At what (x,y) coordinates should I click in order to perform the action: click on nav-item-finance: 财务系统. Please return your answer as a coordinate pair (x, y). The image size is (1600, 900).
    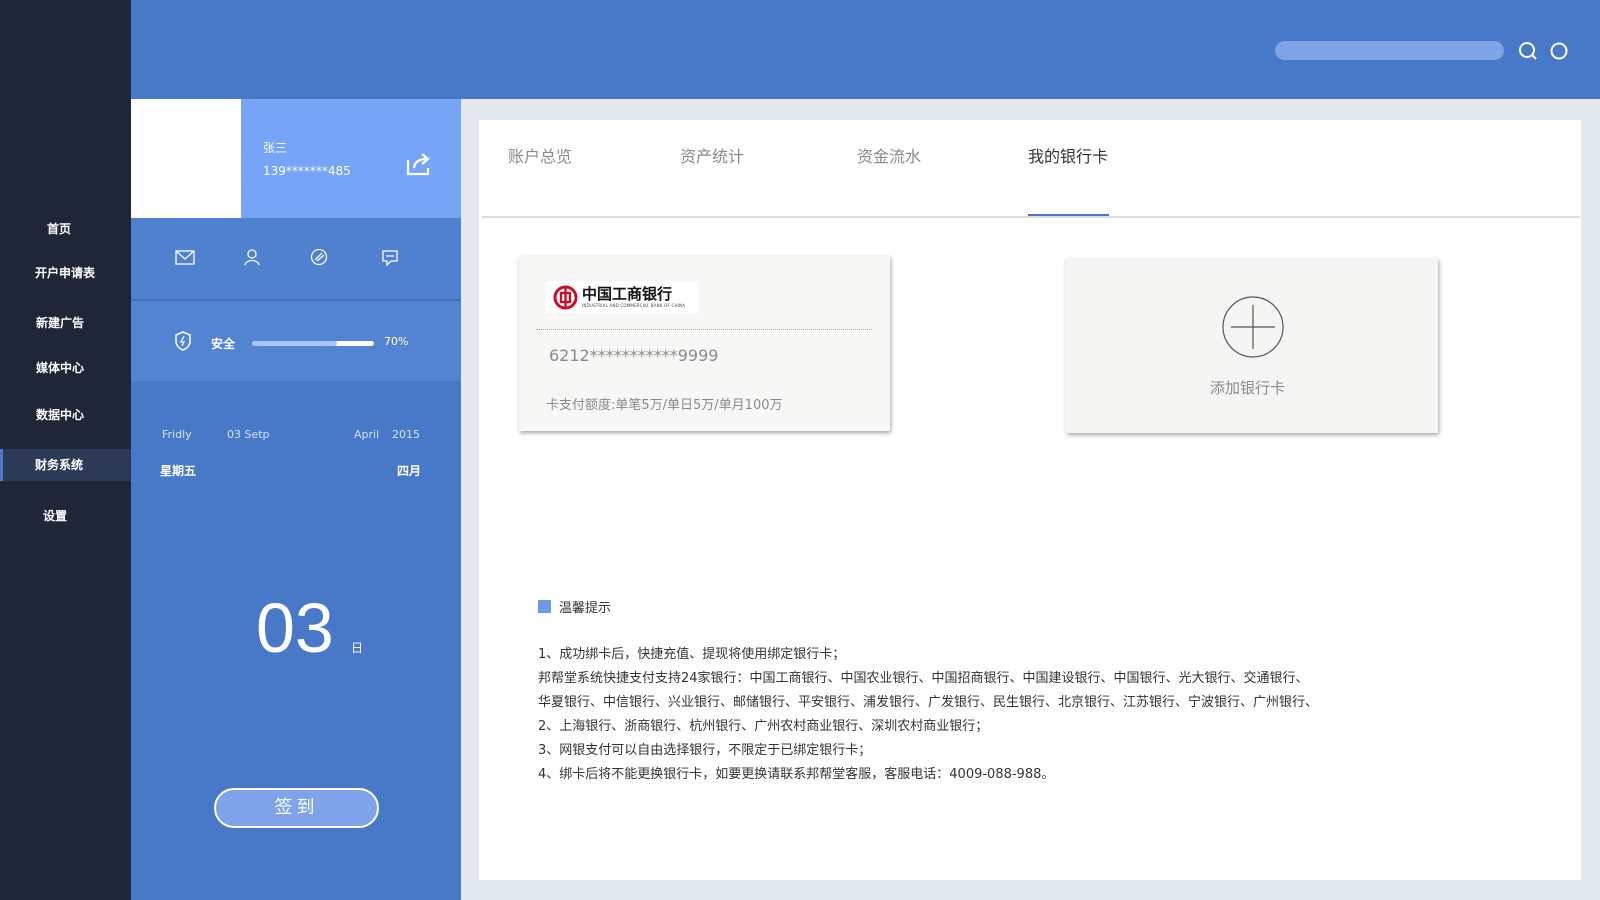
    Looking at the image, I should click on (65, 465).